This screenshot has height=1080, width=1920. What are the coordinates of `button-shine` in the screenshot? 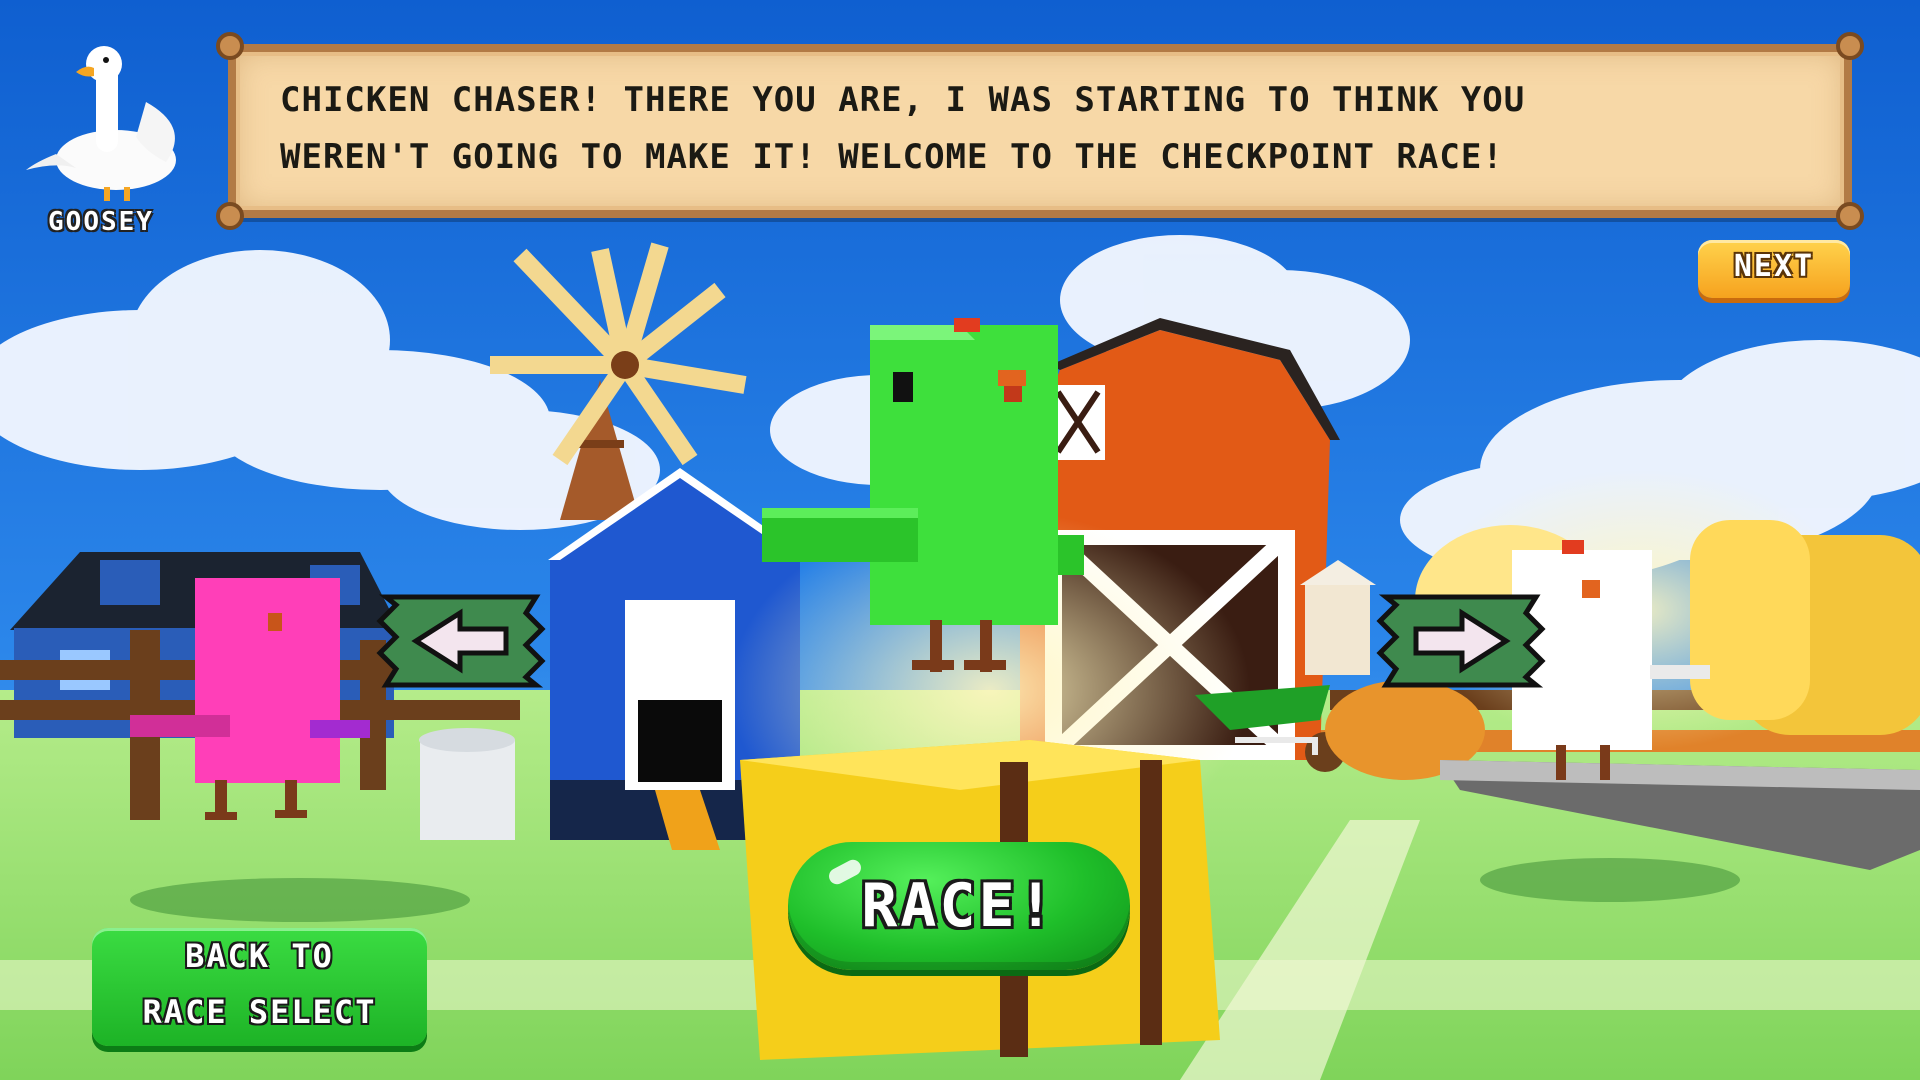 It's located at (845, 872).